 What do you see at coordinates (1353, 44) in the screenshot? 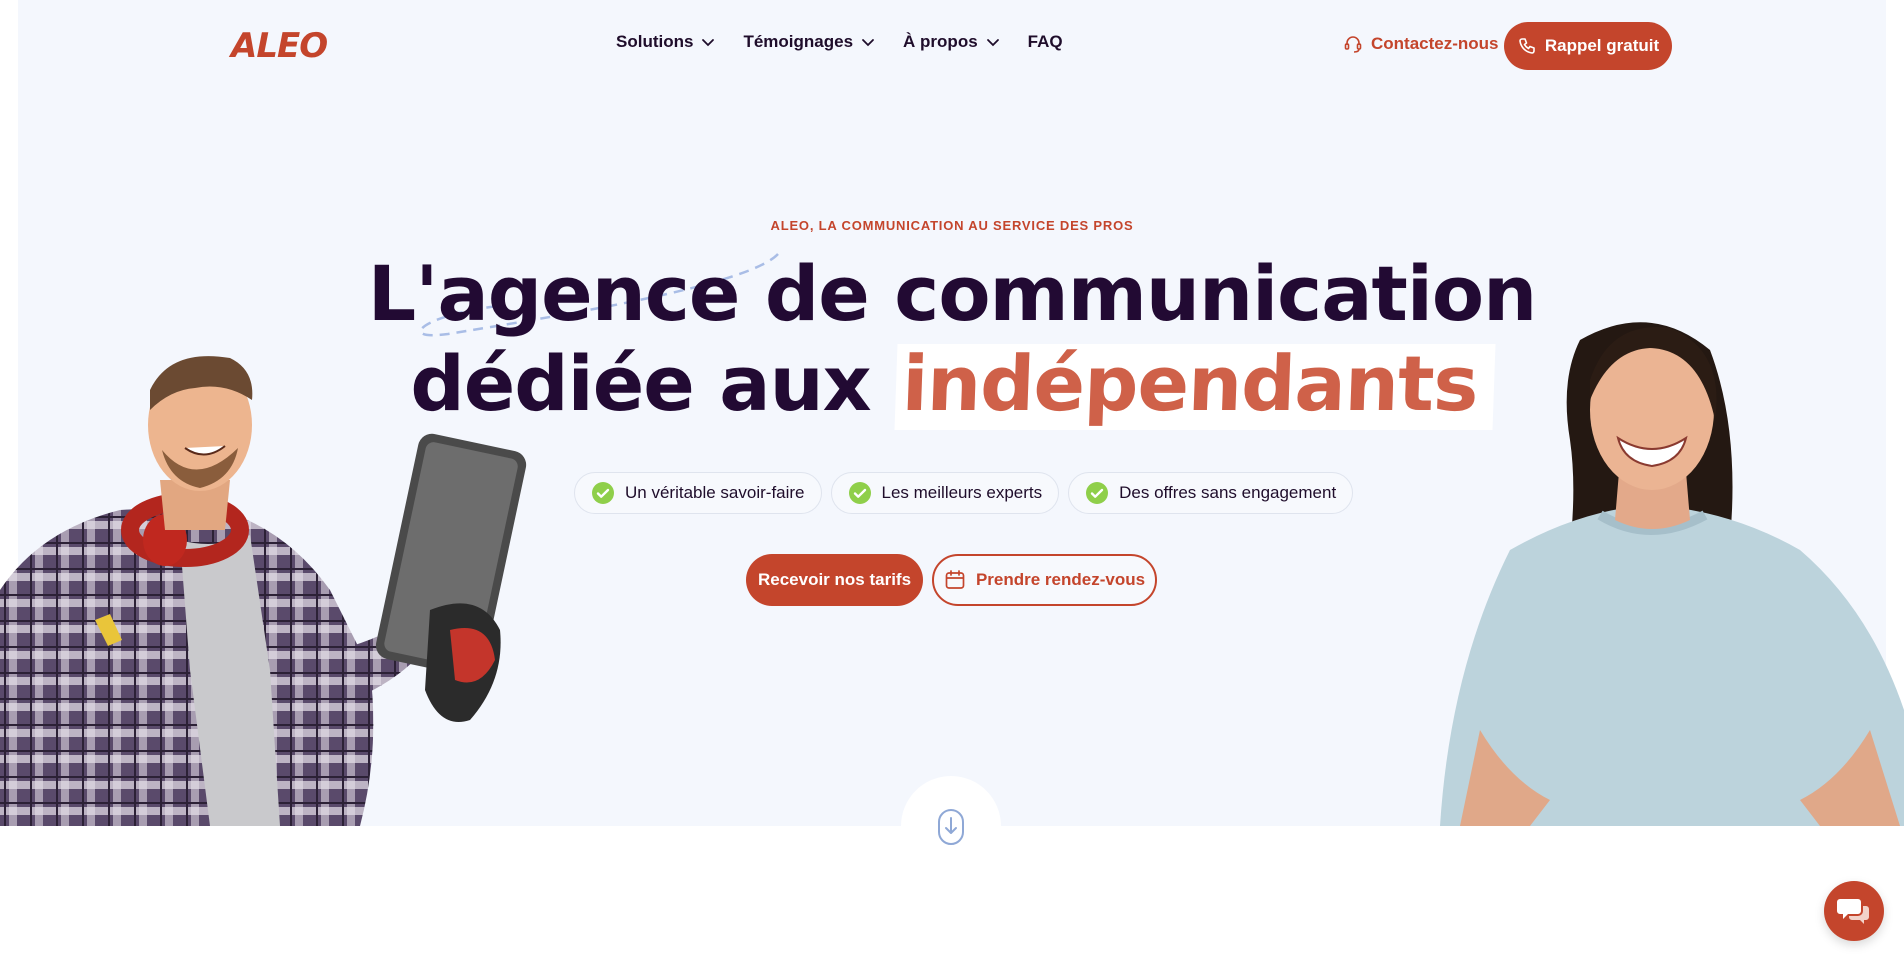
I see `headset-icon` at bounding box center [1353, 44].